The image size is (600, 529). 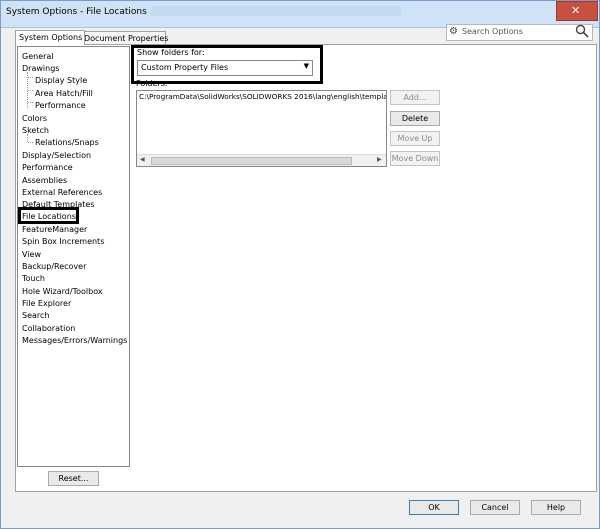 I want to click on tree-item-general: General, so click(x=38, y=56).